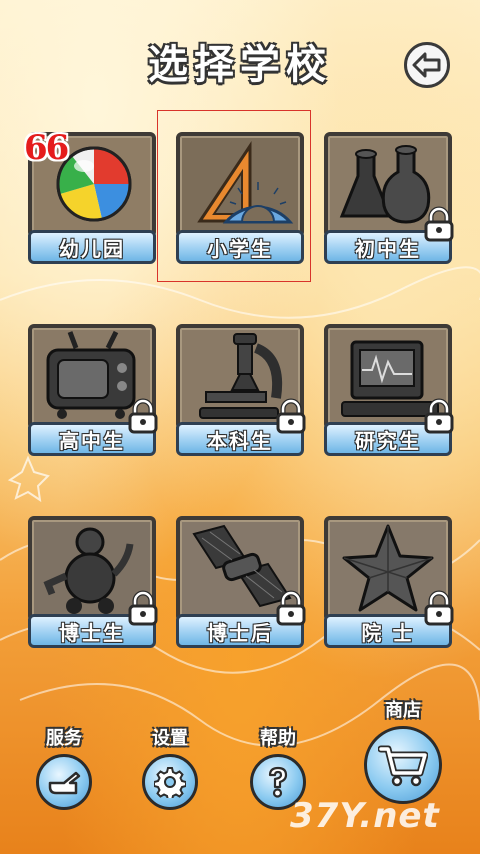 The image size is (480, 854). What do you see at coordinates (278, 738) in the screenshot?
I see `help-label: 帮助` at bounding box center [278, 738].